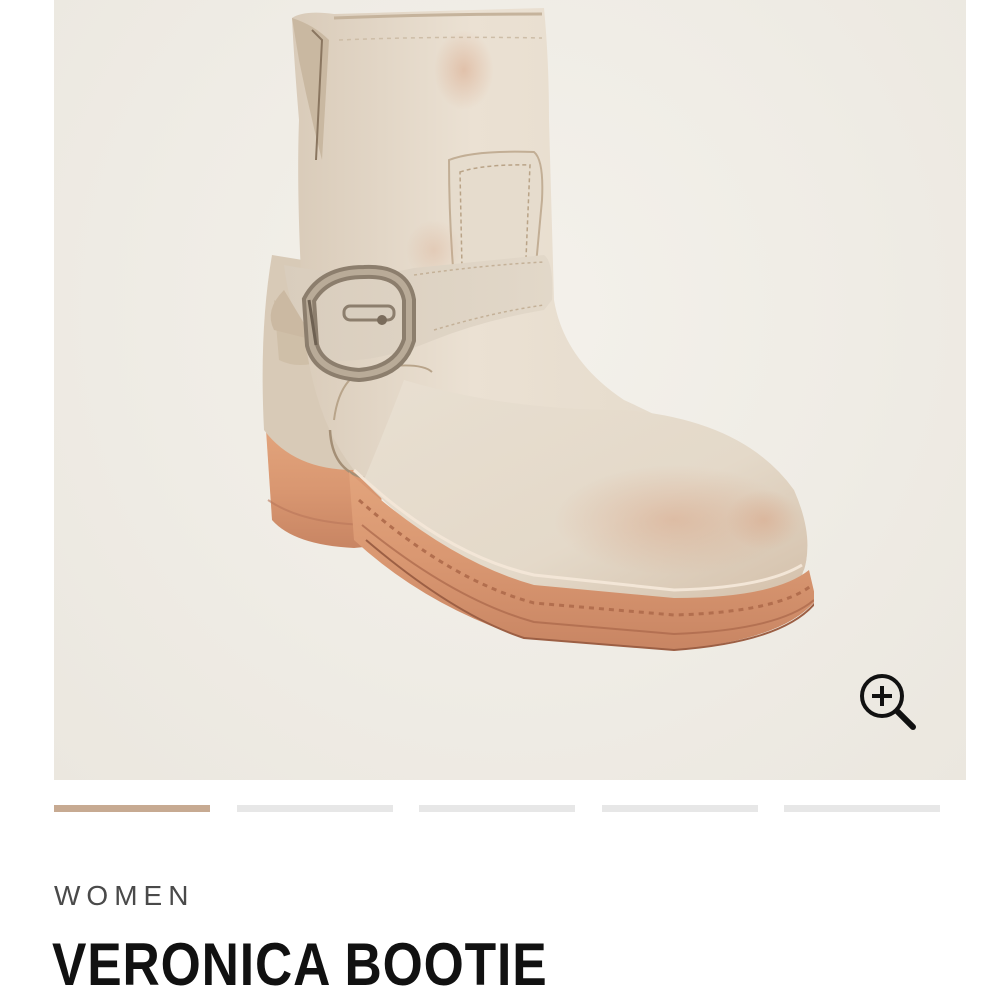 Image resolution: width=1000 pixels, height=1000 pixels. Describe the element at coordinates (300, 964) in the screenshot. I see `product-title: VERONICA BOOTIE` at that location.